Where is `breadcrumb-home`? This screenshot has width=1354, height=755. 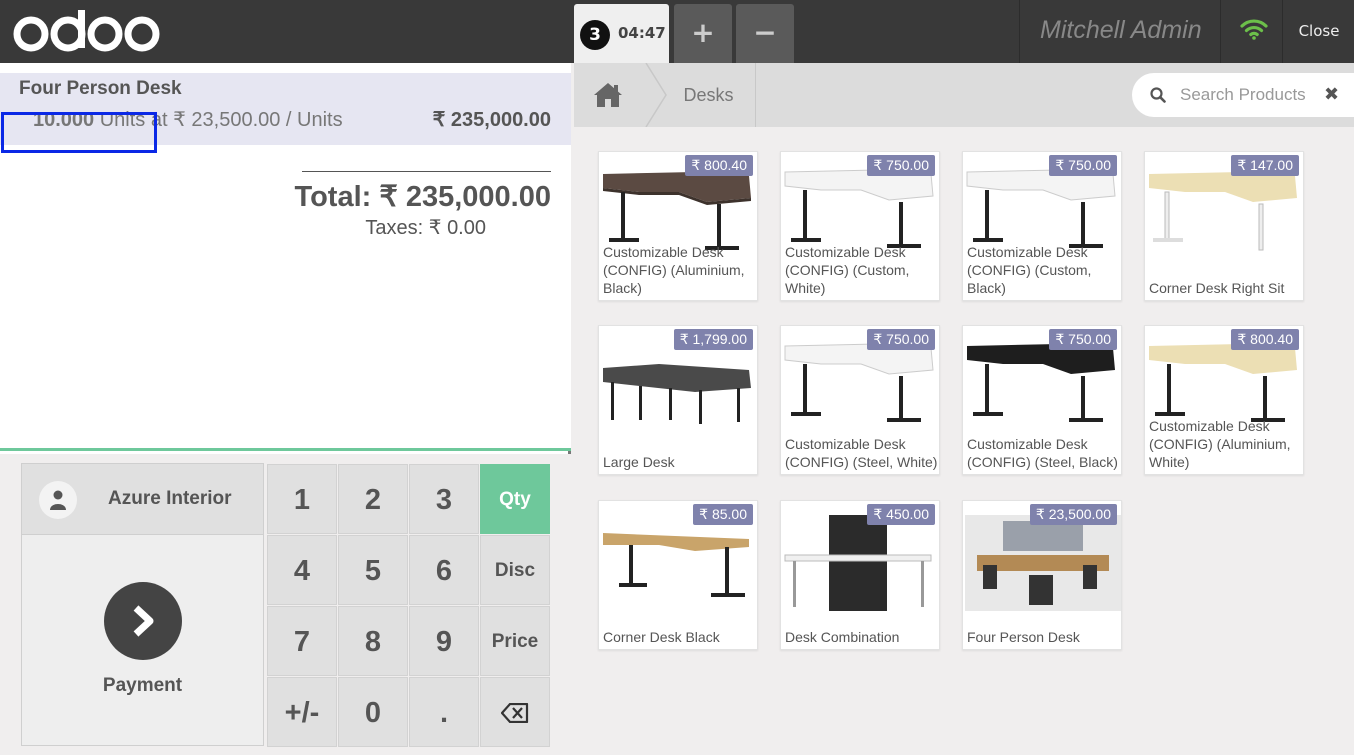 breadcrumb-home is located at coordinates (613, 95).